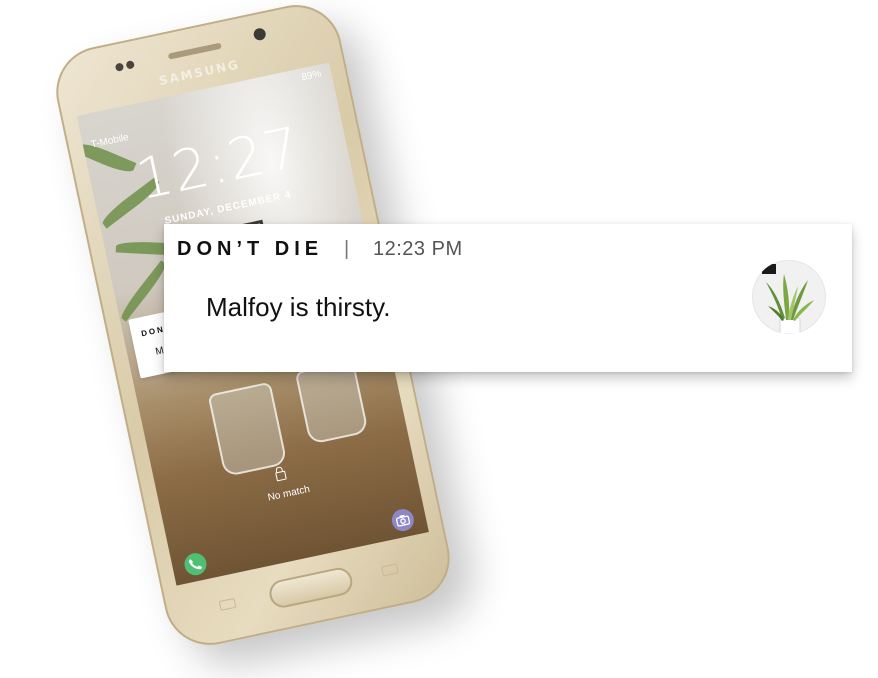  What do you see at coordinates (227, 604) in the screenshot?
I see `recent-apps-key` at bounding box center [227, 604].